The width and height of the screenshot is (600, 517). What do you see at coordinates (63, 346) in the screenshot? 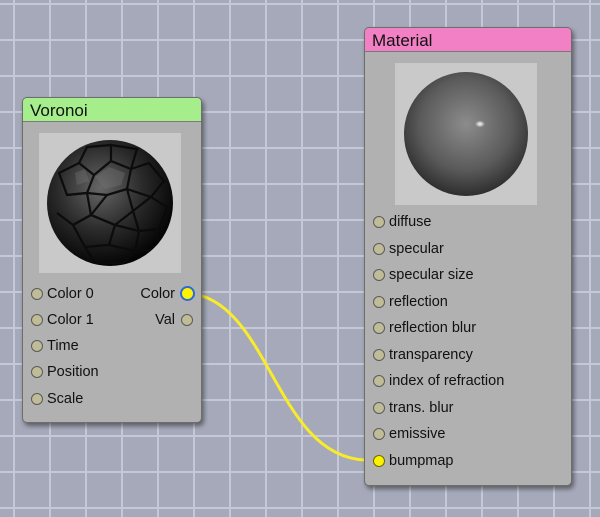
I see `port-label: Time` at bounding box center [63, 346].